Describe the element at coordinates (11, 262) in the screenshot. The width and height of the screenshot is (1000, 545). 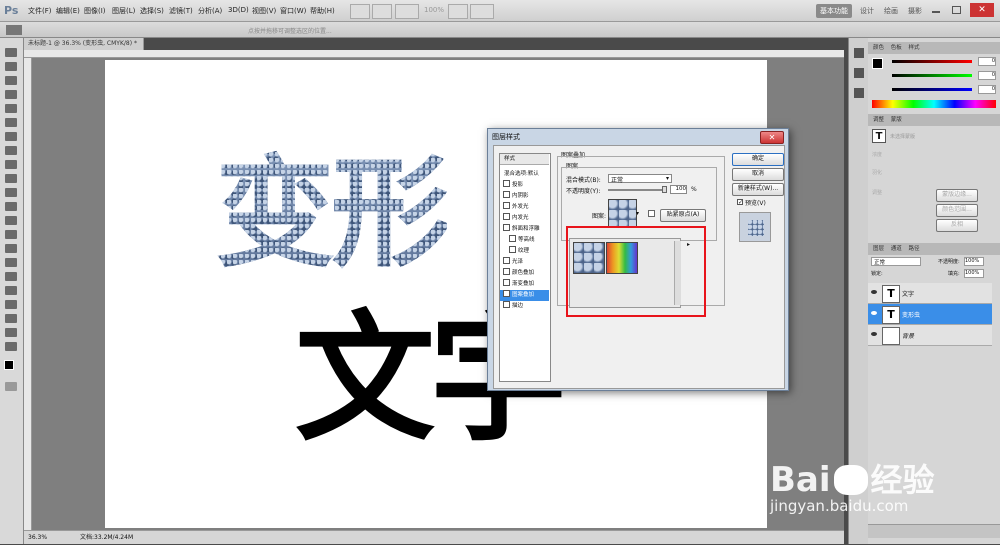
I see `type-tool-icon` at that location.